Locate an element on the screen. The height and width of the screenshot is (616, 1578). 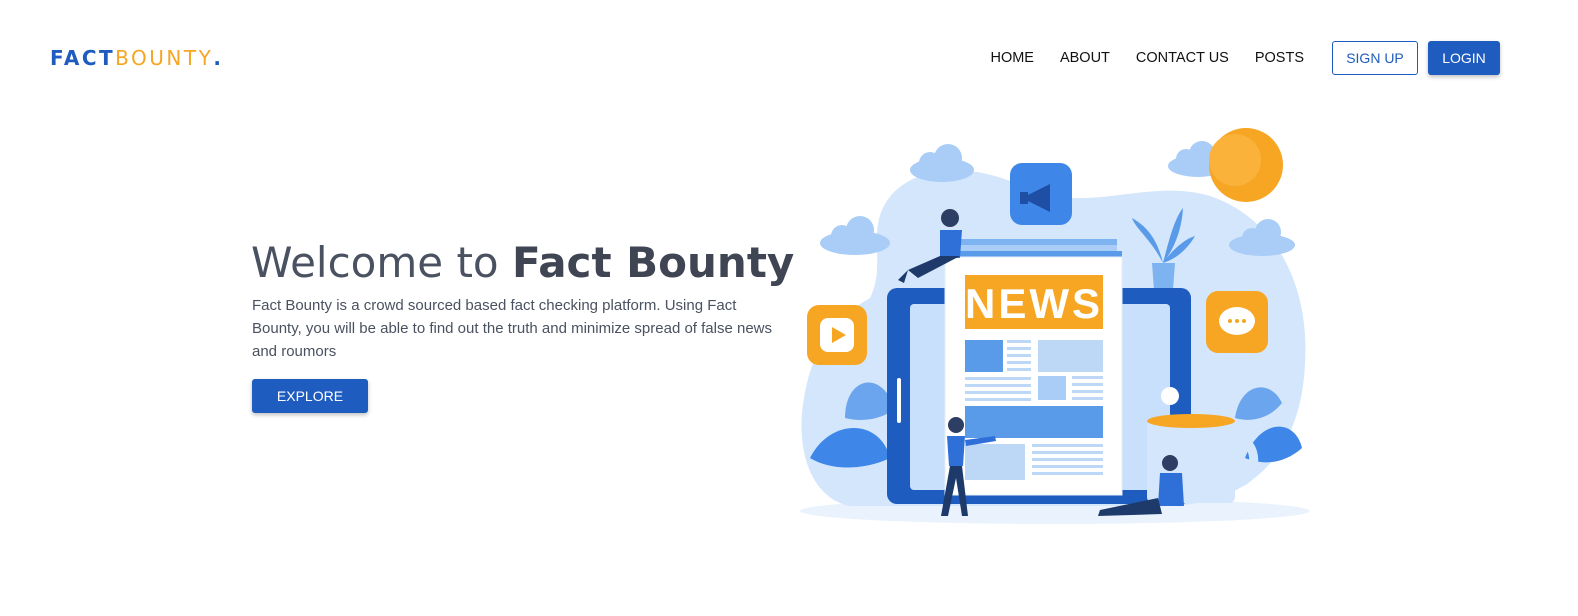
login-button: LOGIN is located at coordinates (1464, 58).